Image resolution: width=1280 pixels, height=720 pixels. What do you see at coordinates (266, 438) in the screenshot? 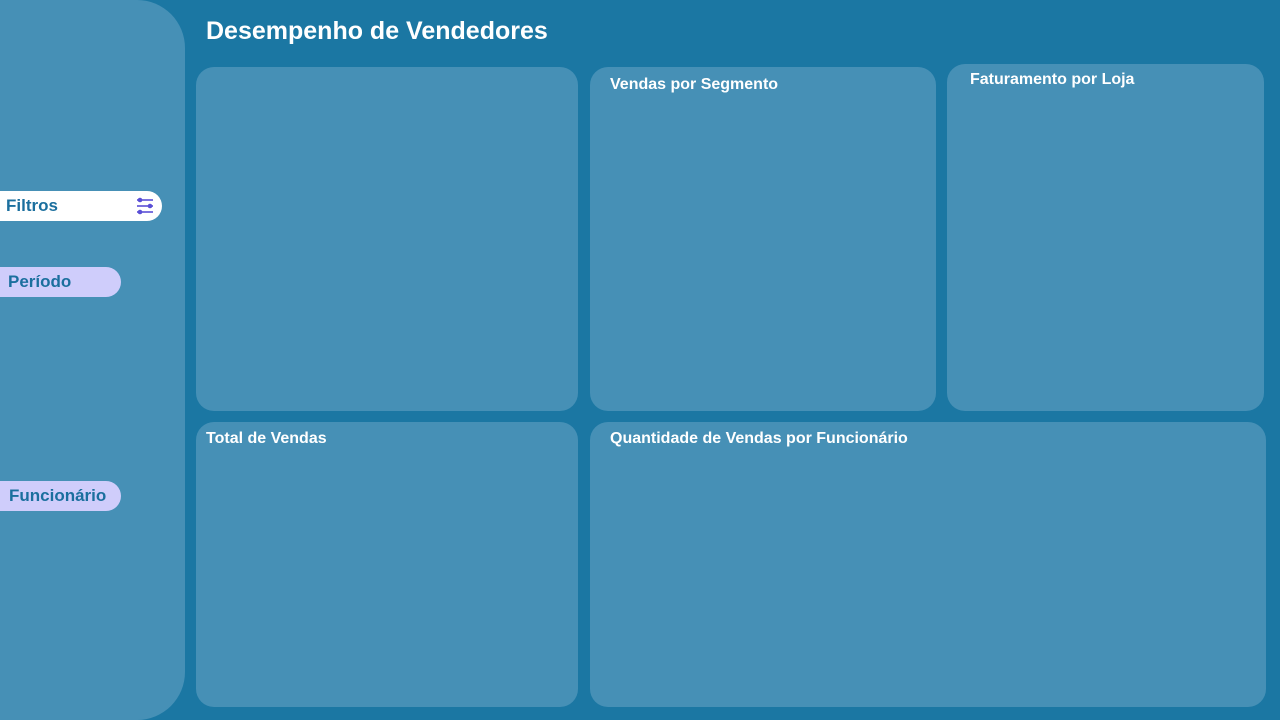
I see `total-de-vendas-title: Total de Vendas` at bounding box center [266, 438].